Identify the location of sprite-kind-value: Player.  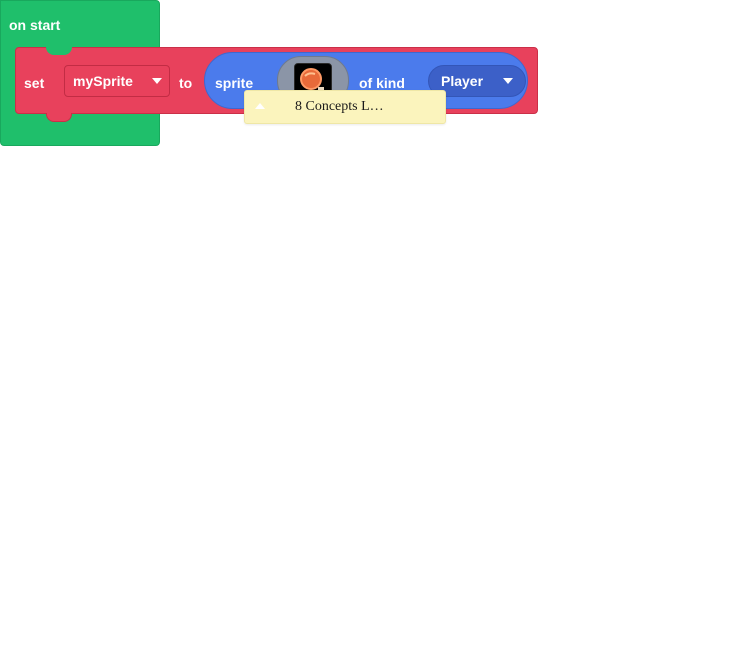
(462, 81).